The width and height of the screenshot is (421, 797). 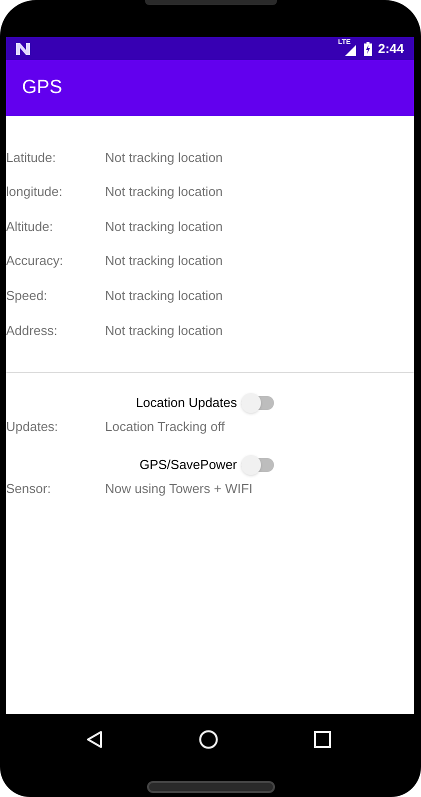 What do you see at coordinates (30, 227) in the screenshot?
I see `field-label: Altitude:` at bounding box center [30, 227].